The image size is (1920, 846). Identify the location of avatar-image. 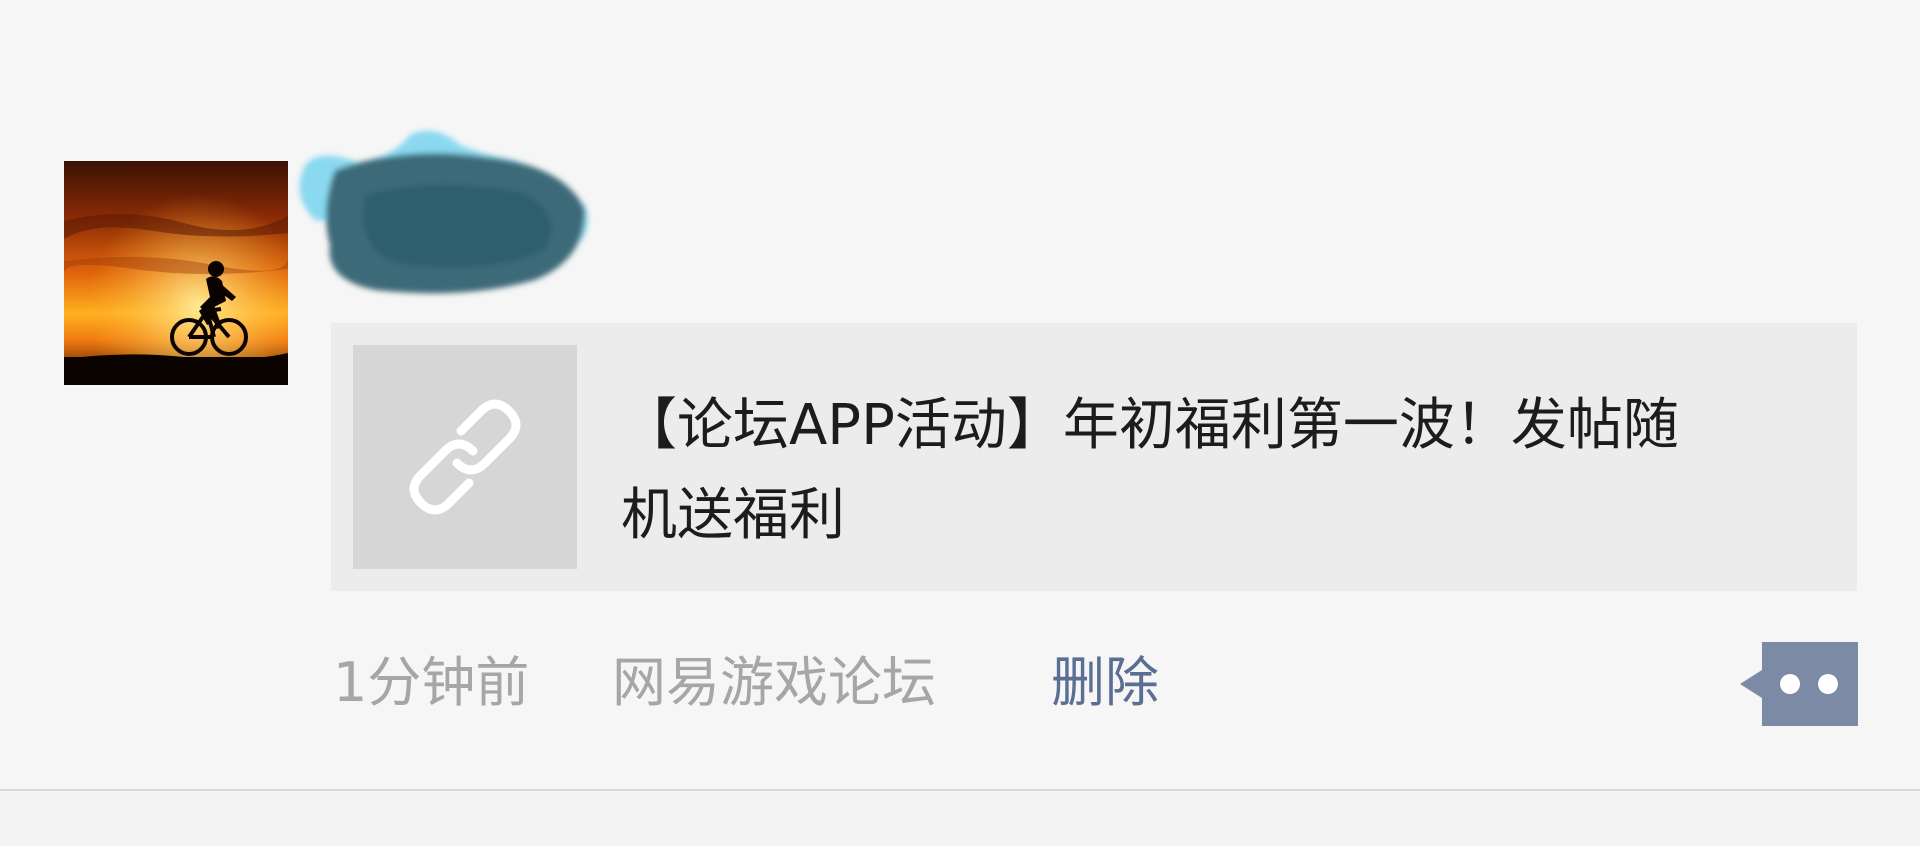
(176, 273).